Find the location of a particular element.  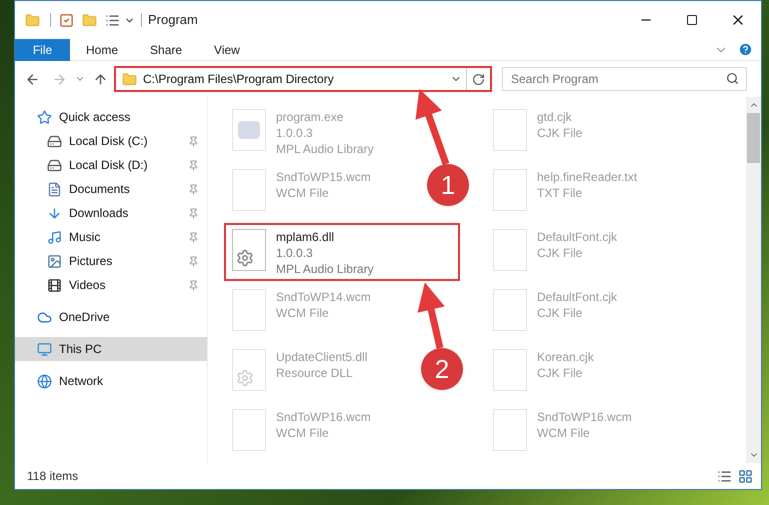

nav-item: Local Disk (C:) is located at coordinates (111, 141).